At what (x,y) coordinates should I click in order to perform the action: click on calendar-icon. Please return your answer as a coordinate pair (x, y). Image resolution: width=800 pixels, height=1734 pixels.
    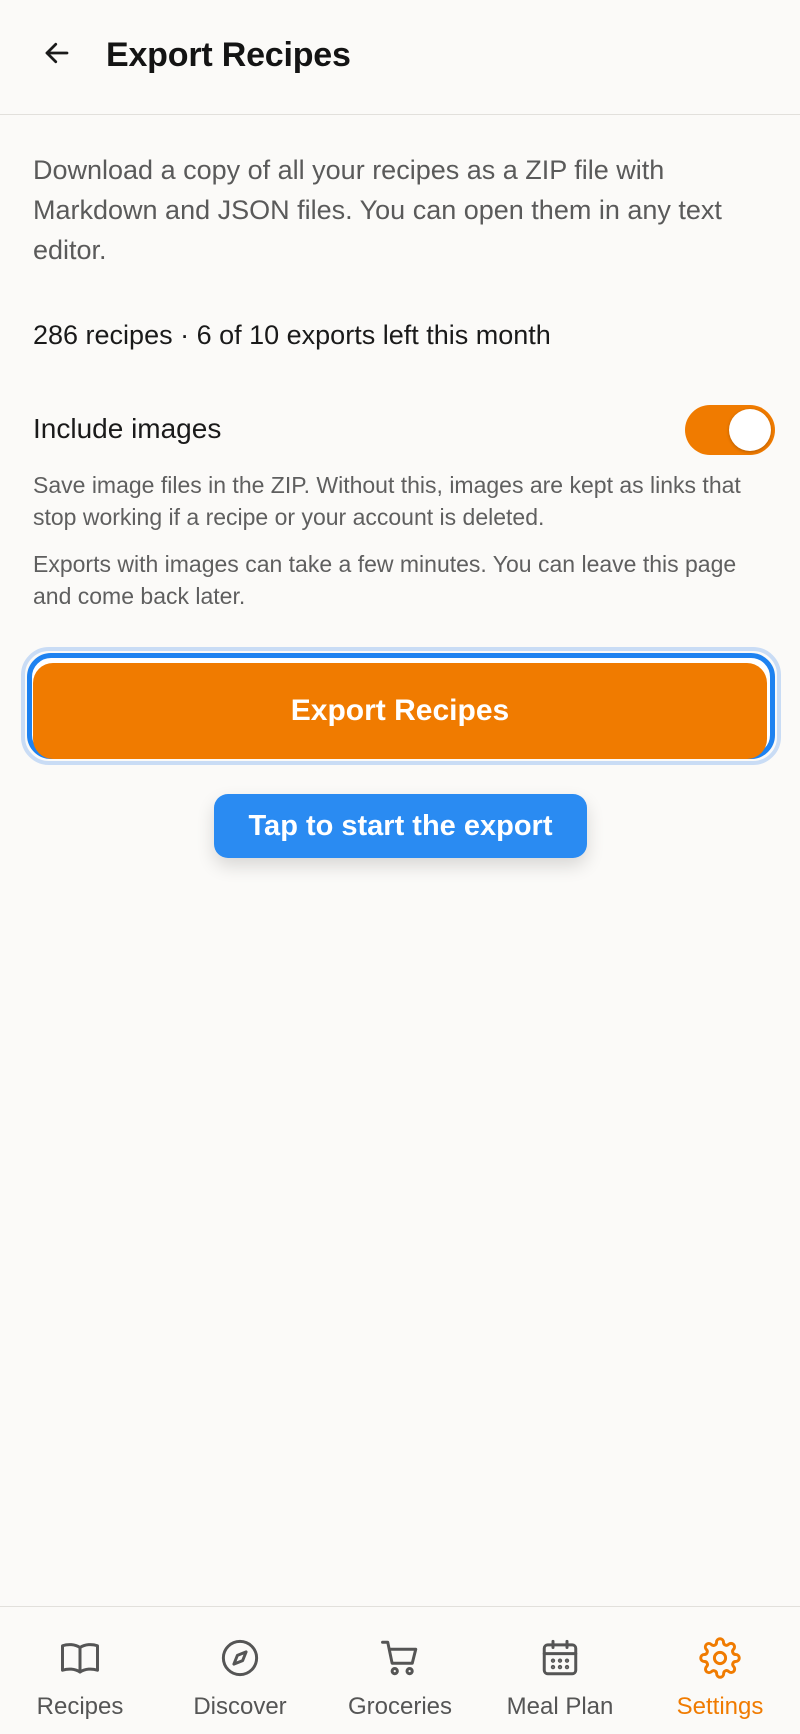
    Looking at the image, I should click on (560, 1658).